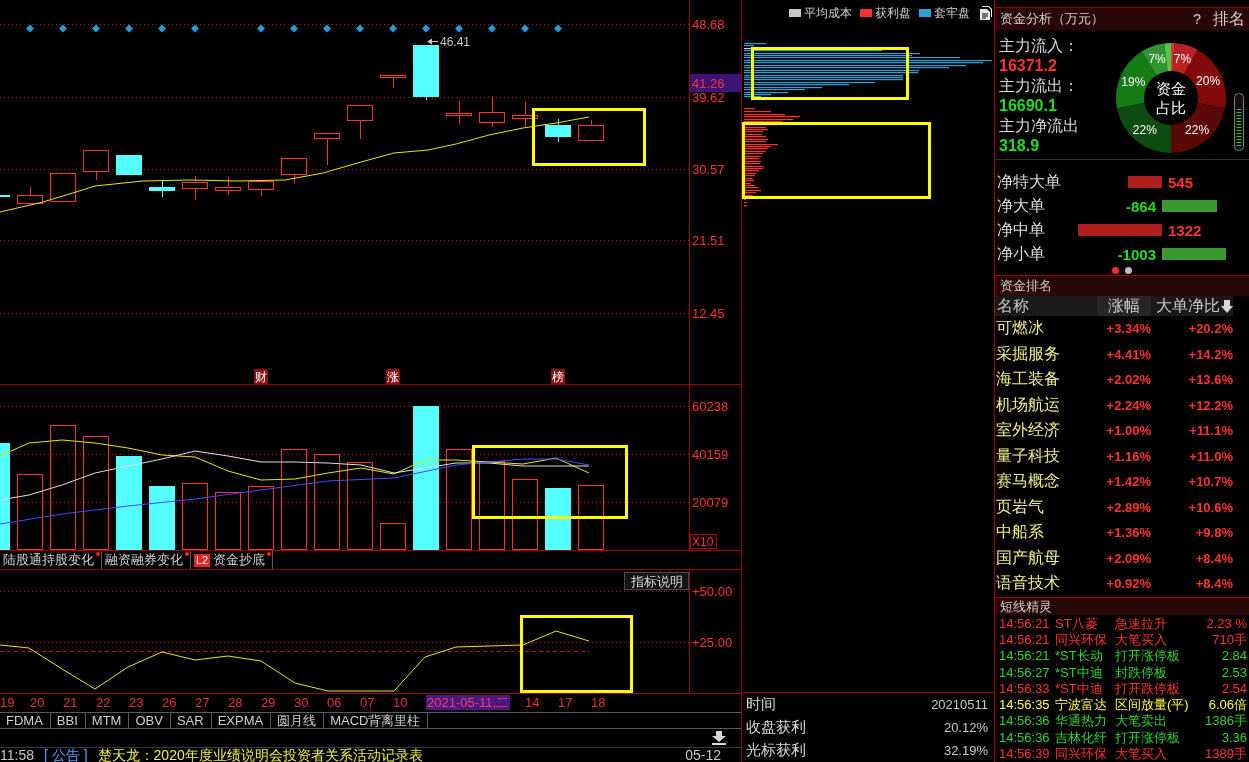 The height and width of the screenshot is (762, 1249). Describe the element at coordinates (51, 560) in the screenshot. I see `data-tab: 陆股通持股变化` at that location.